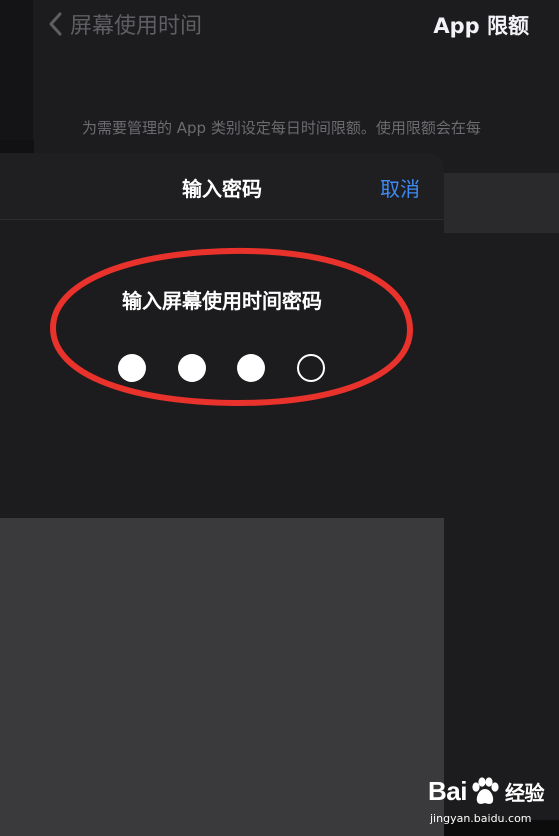 This screenshot has height=836, width=559. I want to click on cancel-button: 取消, so click(400, 187).